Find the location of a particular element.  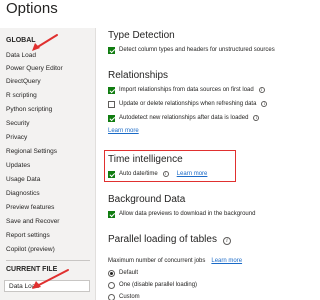

default-radio-label: Default is located at coordinates (129, 273).